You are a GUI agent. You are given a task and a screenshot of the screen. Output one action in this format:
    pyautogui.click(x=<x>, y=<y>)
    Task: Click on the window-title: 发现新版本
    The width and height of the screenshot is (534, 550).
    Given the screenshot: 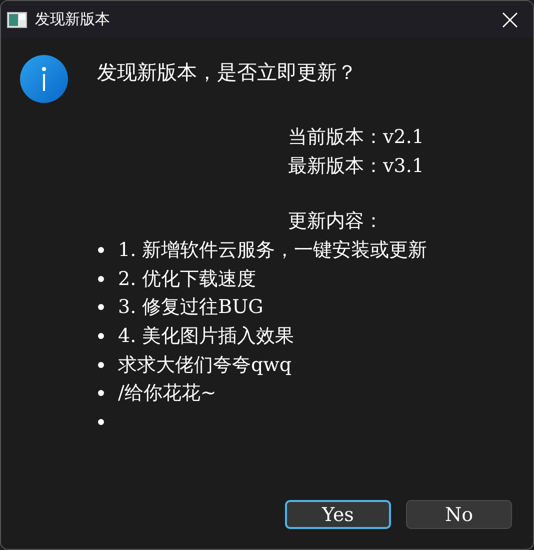 What is the action you would take?
    pyautogui.click(x=73, y=19)
    